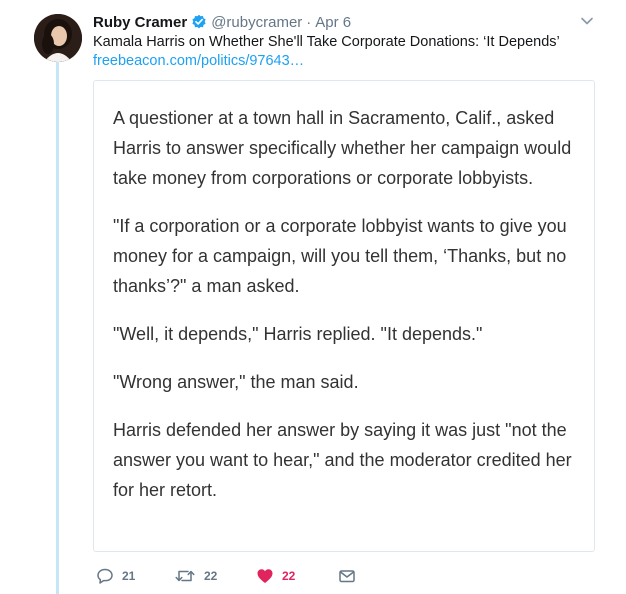 The image size is (626, 594). What do you see at coordinates (185, 576) in the screenshot?
I see `retweet-icon` at bounding box center [185, 576].